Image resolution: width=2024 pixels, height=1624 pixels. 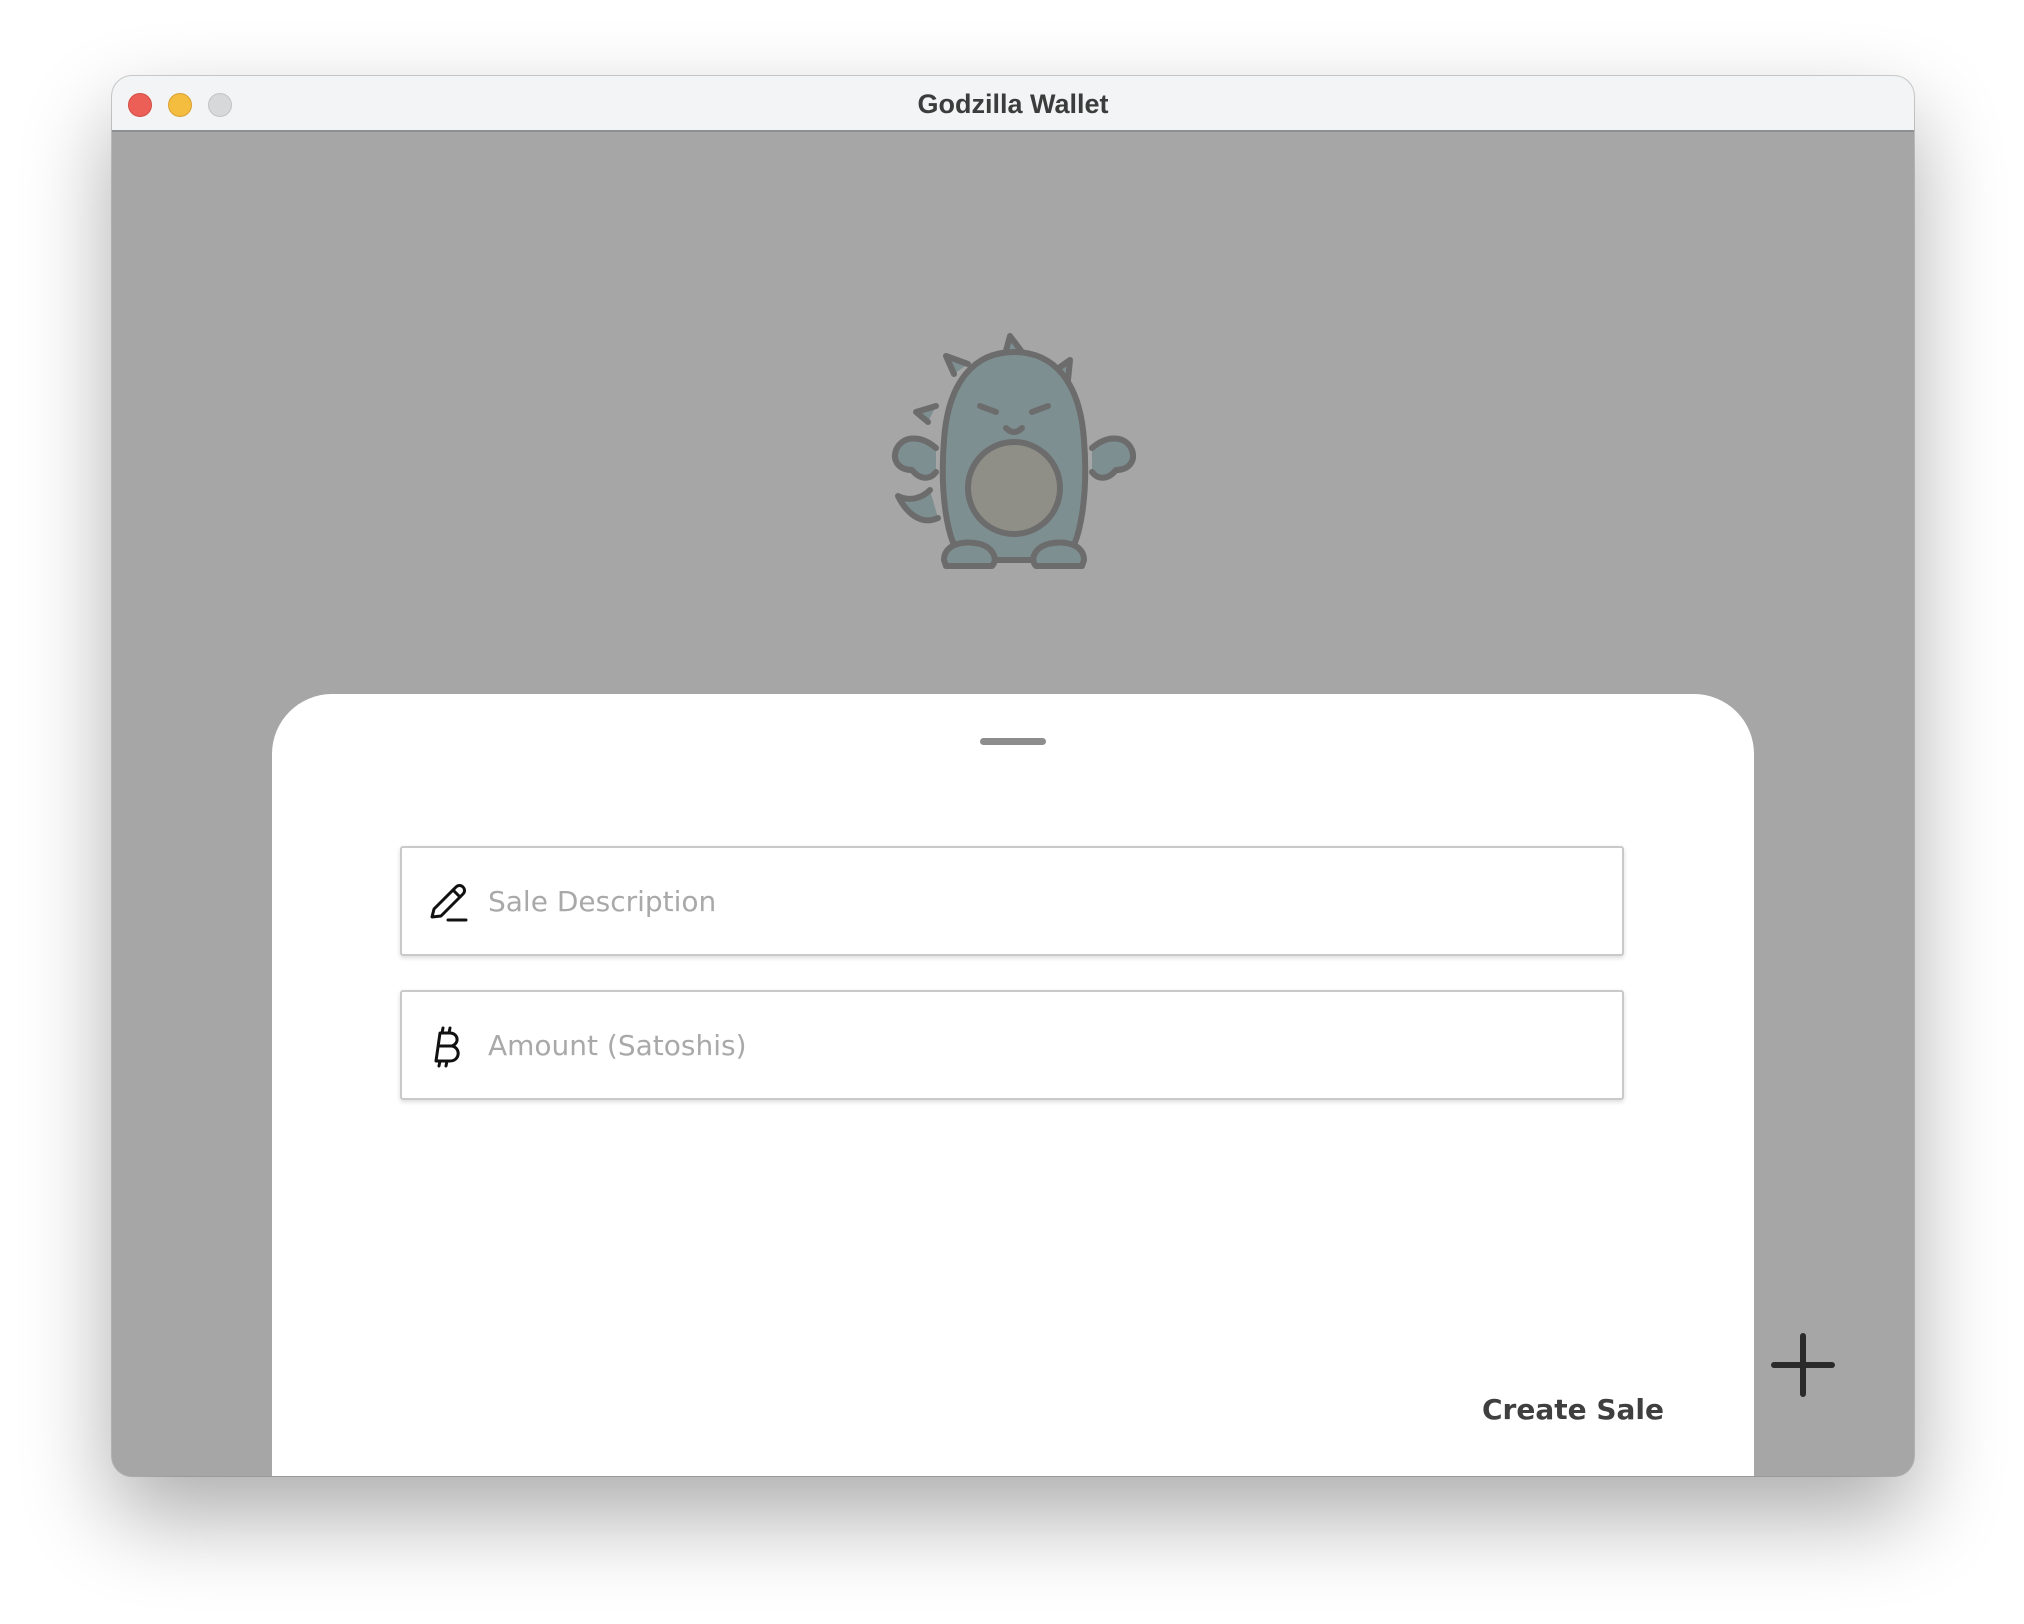 I want to click on amount-field, so click(x=1012, y=1045).